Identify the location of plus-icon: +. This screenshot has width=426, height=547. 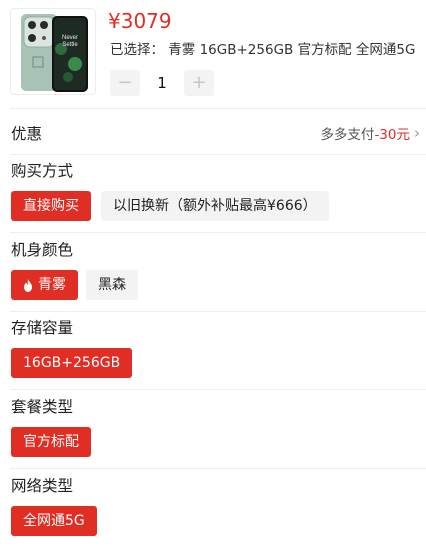
(199, 82).